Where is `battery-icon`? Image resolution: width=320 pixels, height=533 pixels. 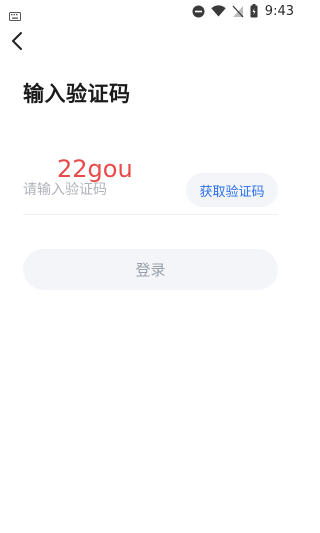
battery-icon is located at coordinates (254, 11).